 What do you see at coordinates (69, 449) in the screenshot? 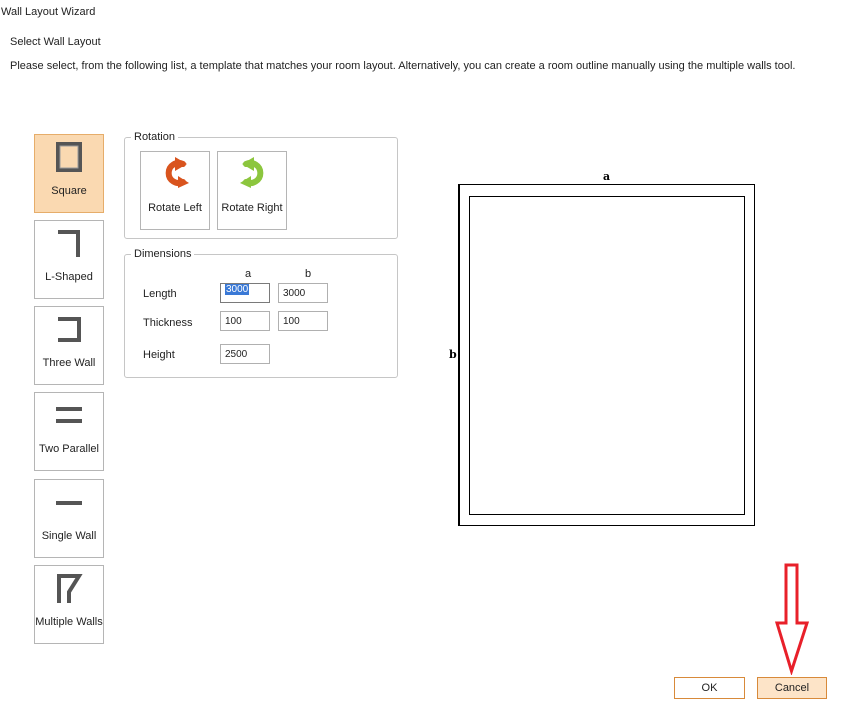
I see `template-two-parallel-label: Two Parallel` at bounding box center [69, 449].